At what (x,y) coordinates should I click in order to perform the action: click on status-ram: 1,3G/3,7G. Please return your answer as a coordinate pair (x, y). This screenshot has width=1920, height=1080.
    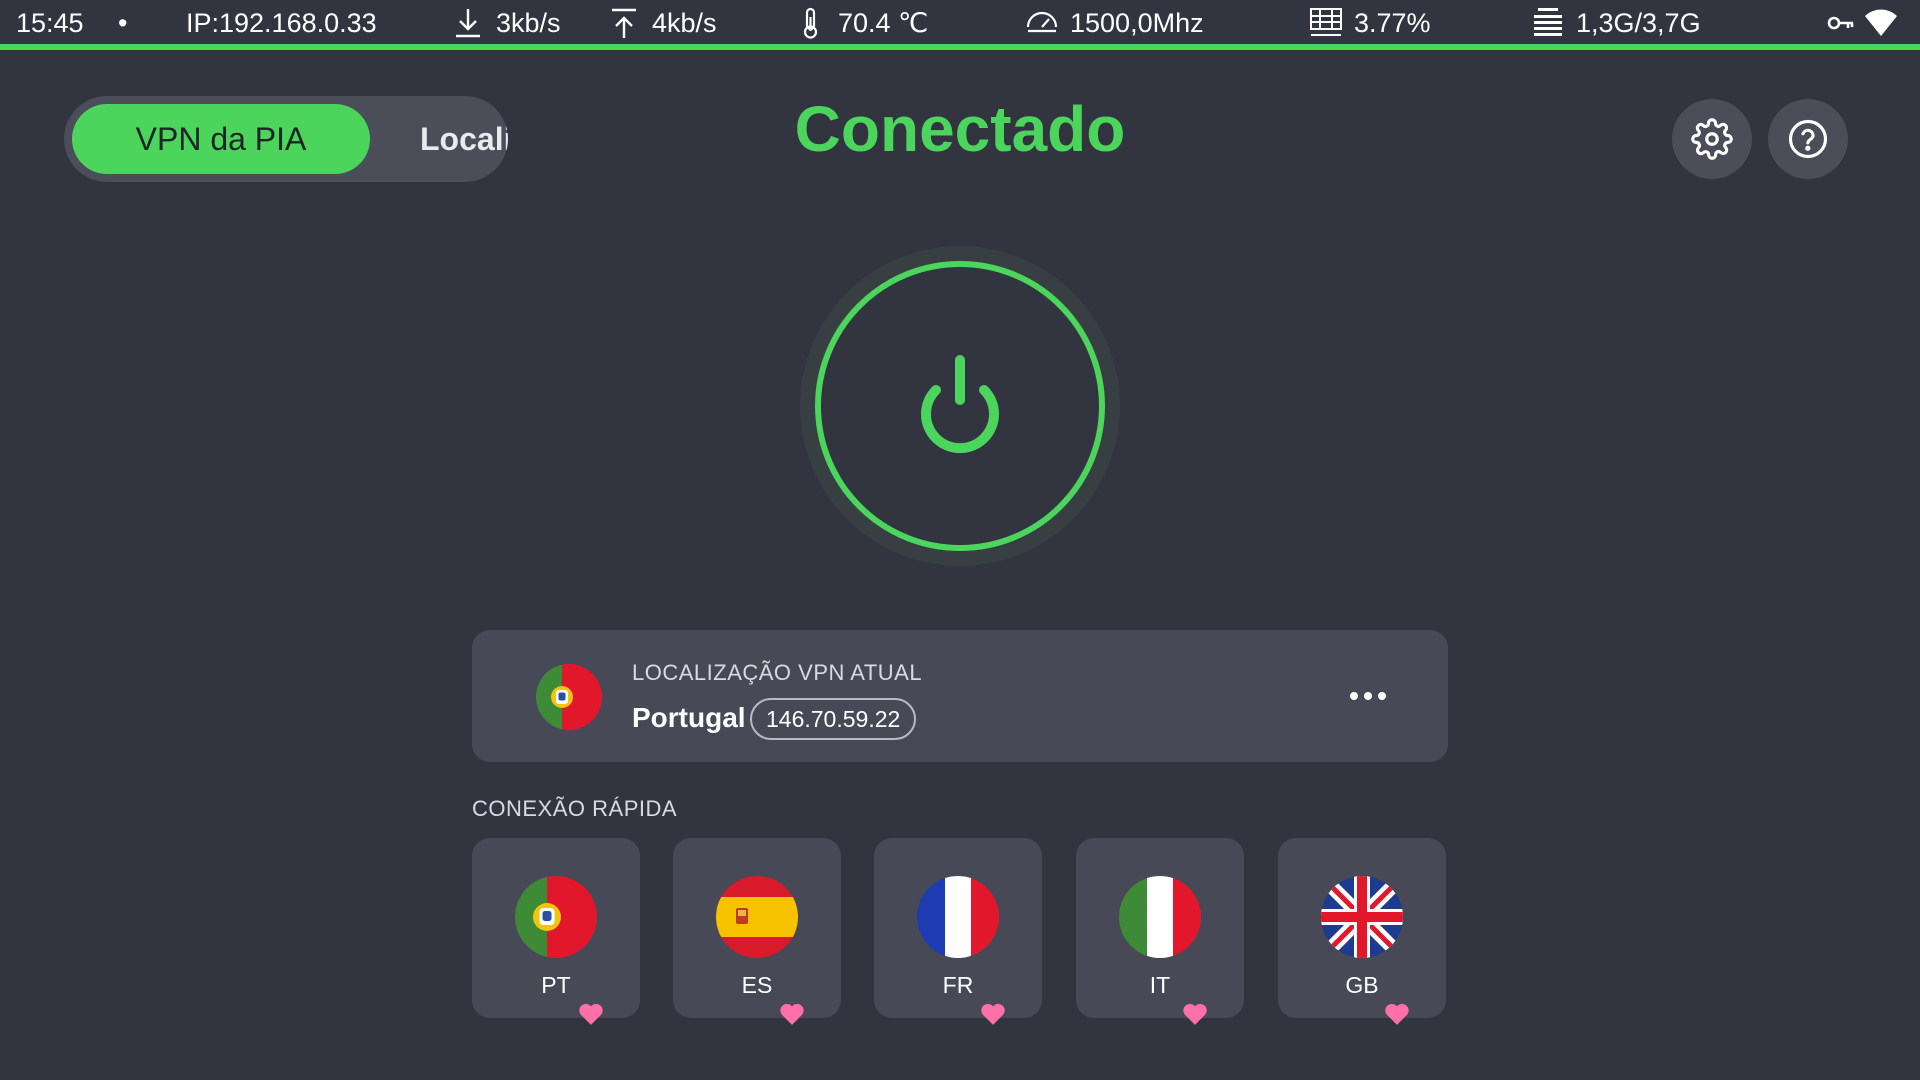
    Looking at the image, I should click on (1615, 23).